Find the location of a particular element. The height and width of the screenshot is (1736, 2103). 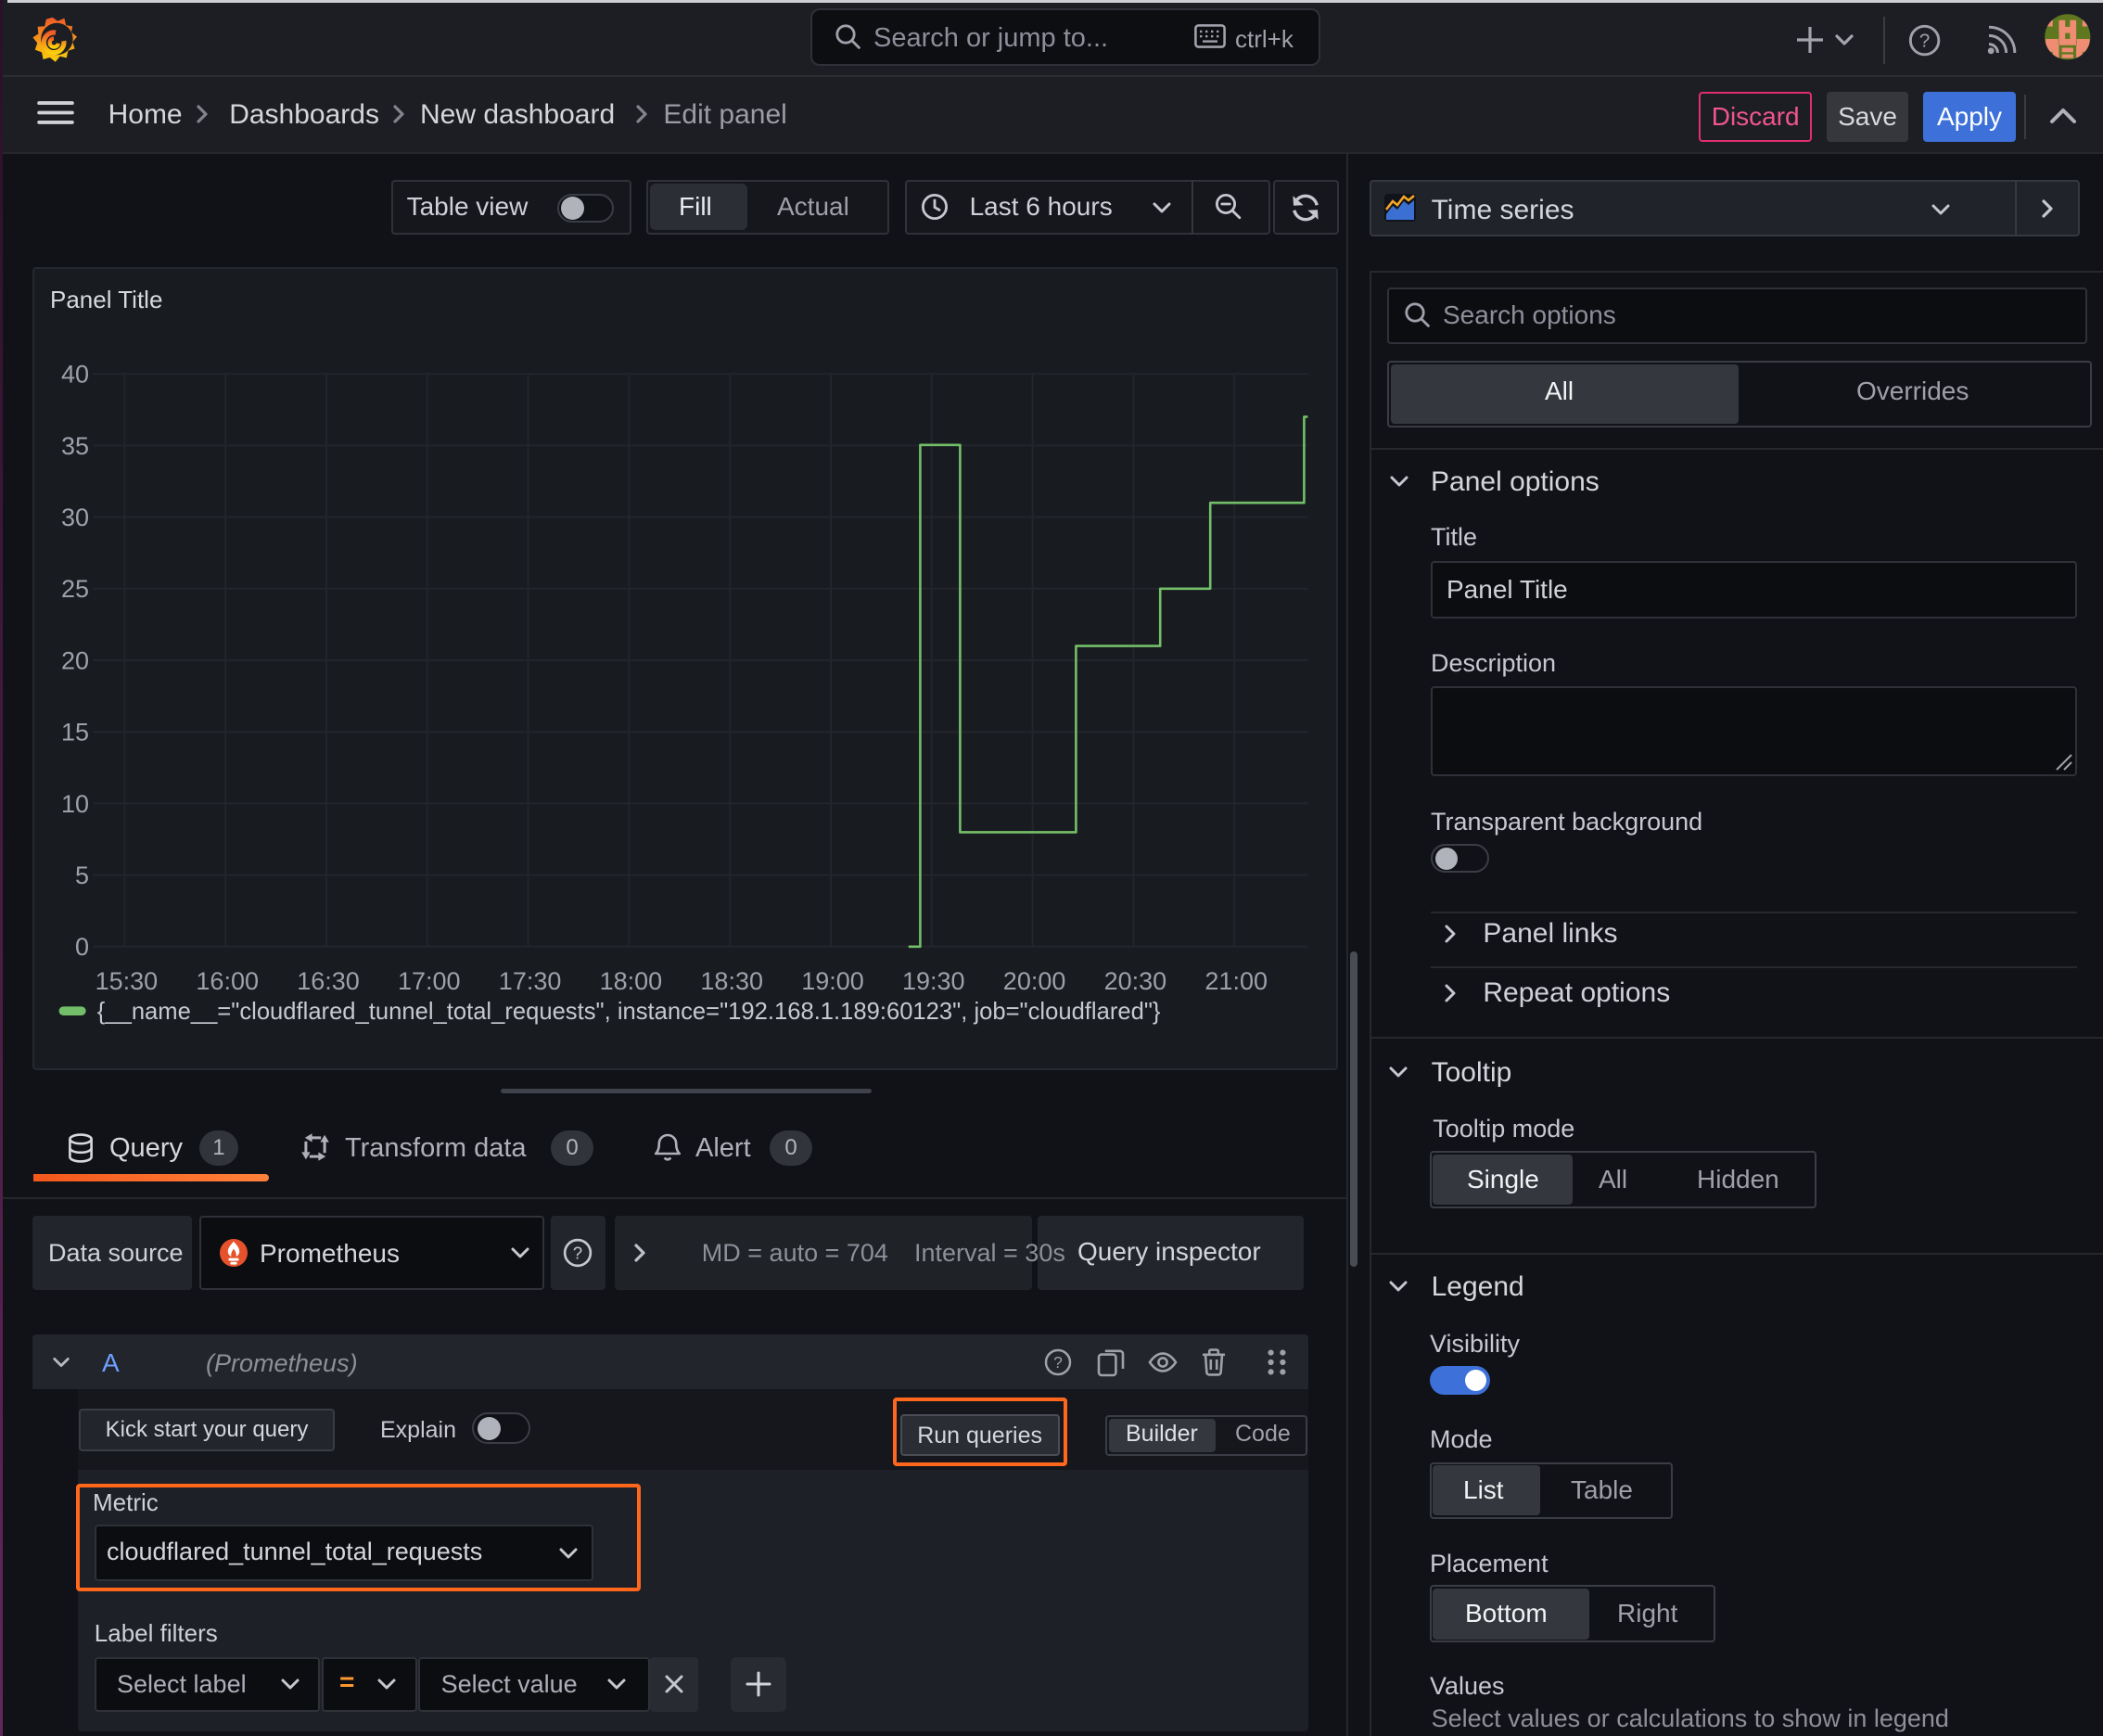

svg-text: 18:00 is located at coordinates (630, 981).